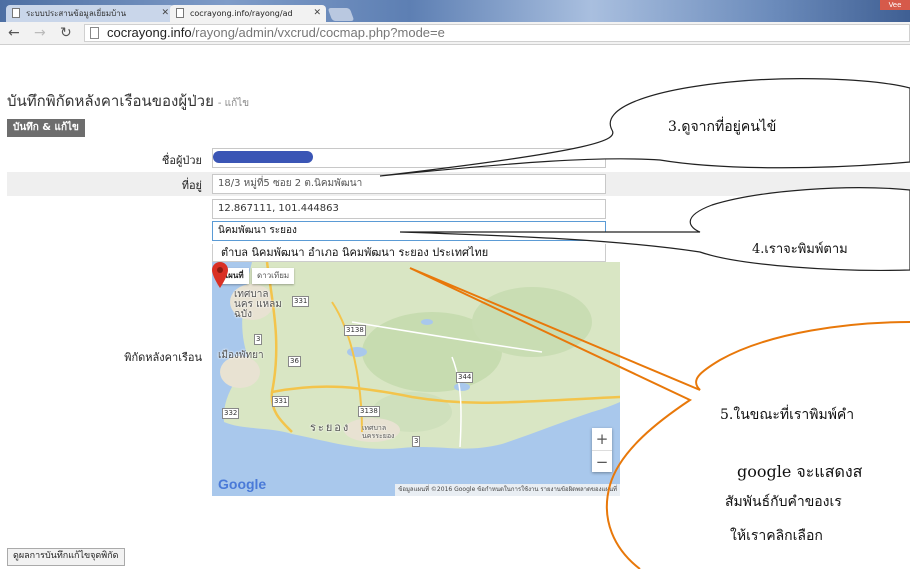 Image resolution: width=910 pixels, height=569 pixels. What do you see at coordinates (783, 502) in the screenshot?
I see `callout-step-5-line3: สัมพันธ์กับคำของเร` at bounding box center [783, 502].